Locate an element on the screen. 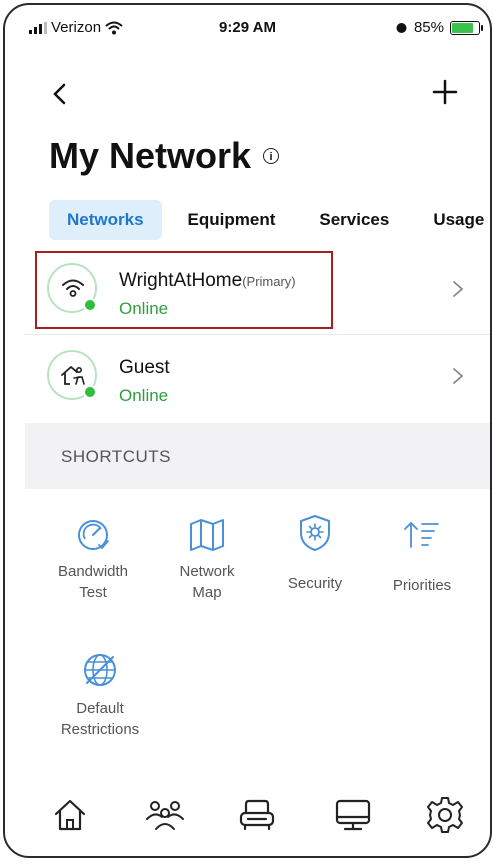 The height and width of the screenshot is (865, 499). shortcut-bandwidth-test: Bandwidth Test is located at coordinates (93, 560).